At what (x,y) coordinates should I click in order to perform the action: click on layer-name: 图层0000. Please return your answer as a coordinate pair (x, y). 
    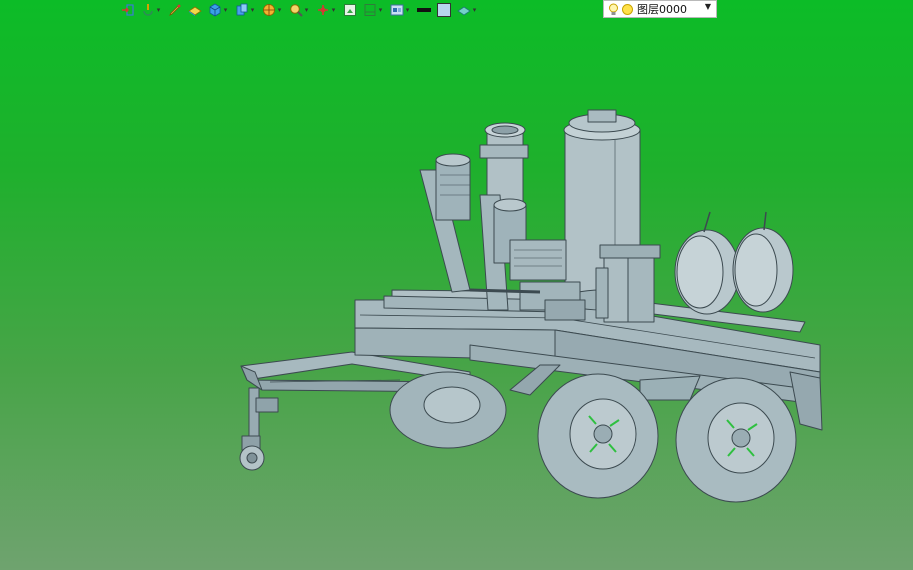
    Looking at the image, I should click on (662, 9).